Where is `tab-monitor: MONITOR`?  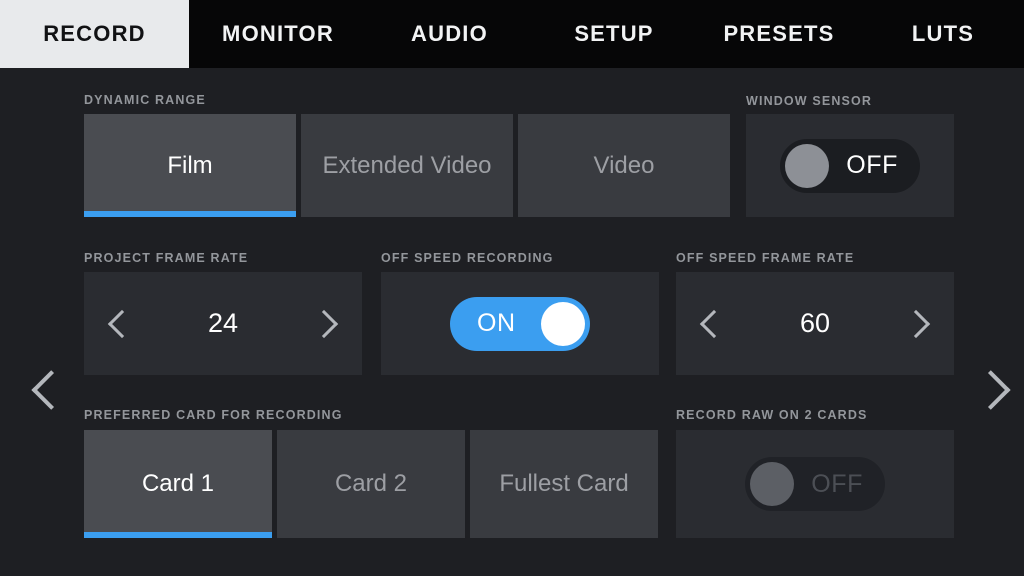 tab-monitor: MONITOR is located at coordinates (278, 34).